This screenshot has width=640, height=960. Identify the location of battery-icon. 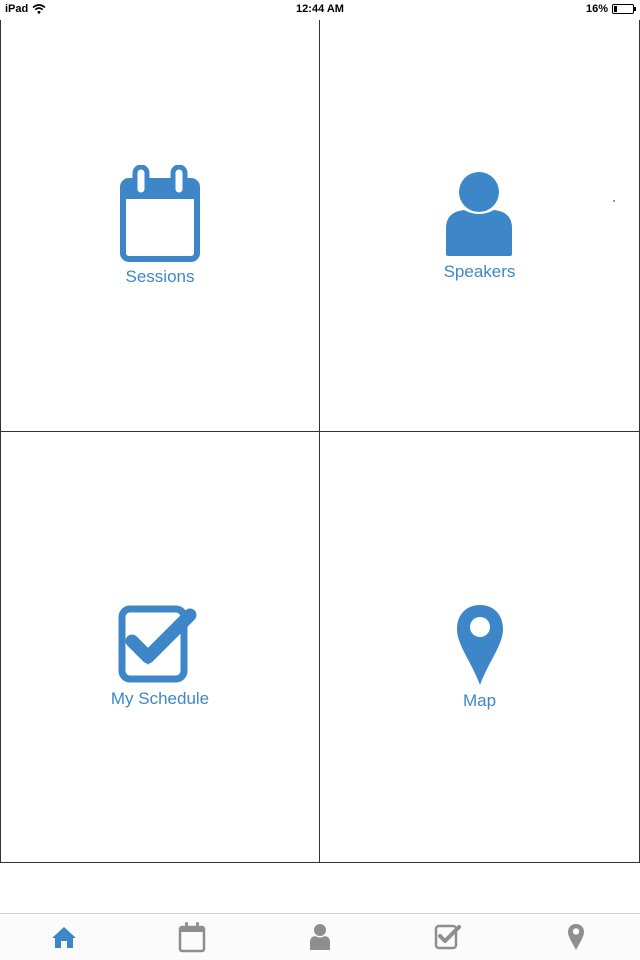
(624, 9).